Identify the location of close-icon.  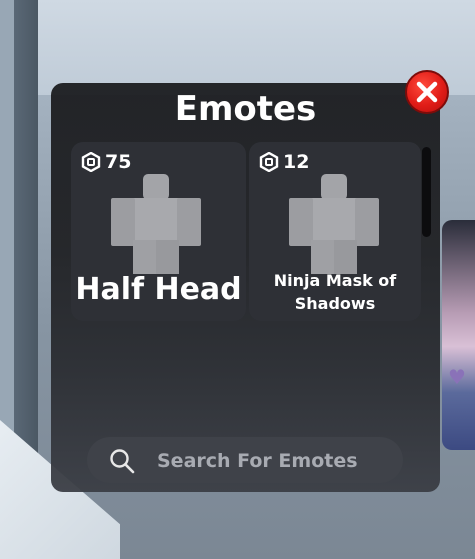
(427, 92).